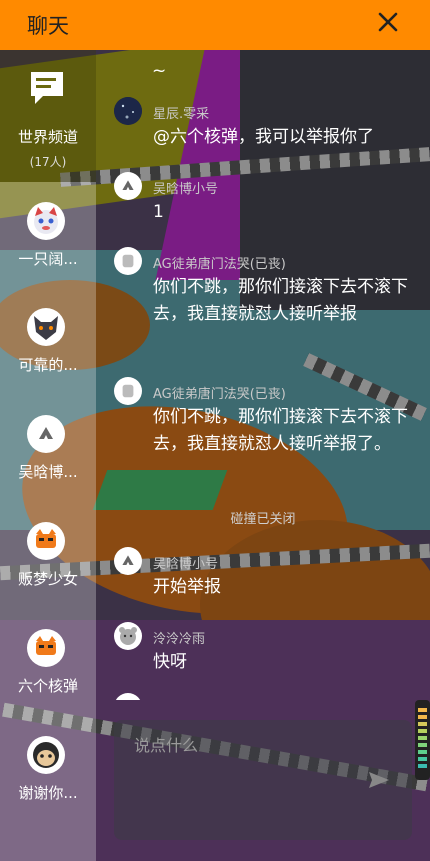 This screenshot has width=430, height=861. I want to click on chat-bubble-icon, so click(47, 88).